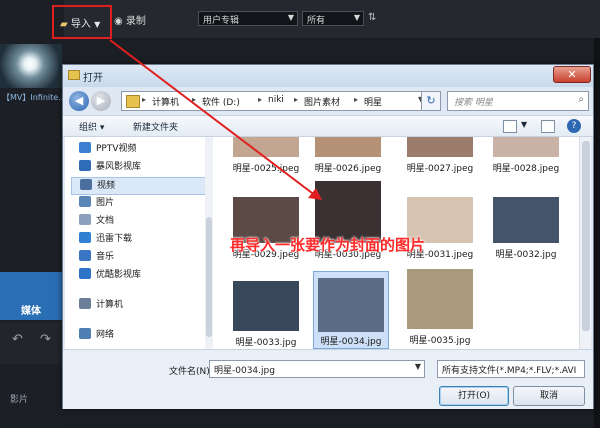 The width and height of the screenshot is (600, 428). What do you see at coordinates (31, 311) in the screenshot?
I see `media-tab-label: 媒体` at bounding box center [31, 311].